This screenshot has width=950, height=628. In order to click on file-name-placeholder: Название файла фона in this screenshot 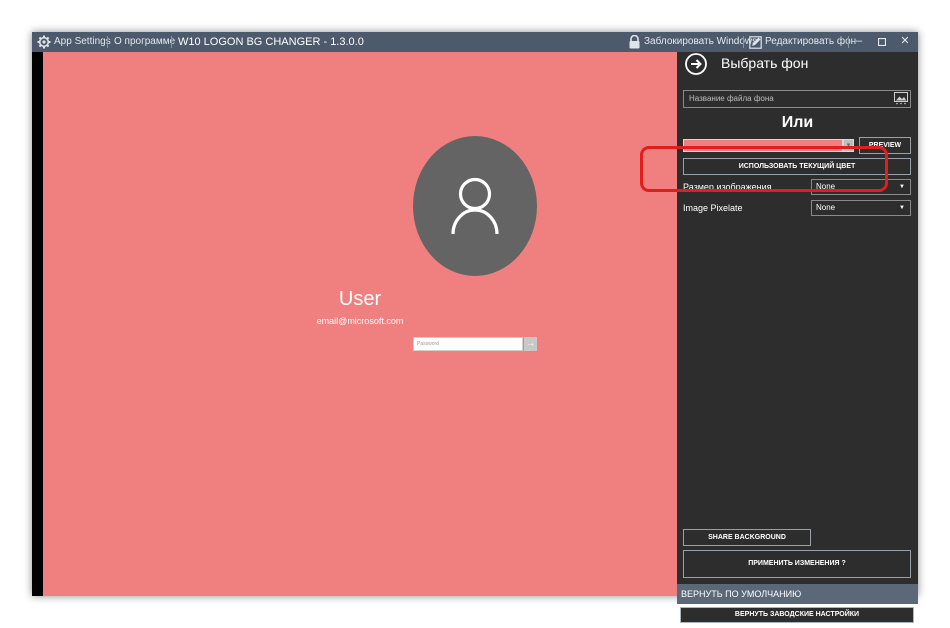, I will do `click(731, 98)`.